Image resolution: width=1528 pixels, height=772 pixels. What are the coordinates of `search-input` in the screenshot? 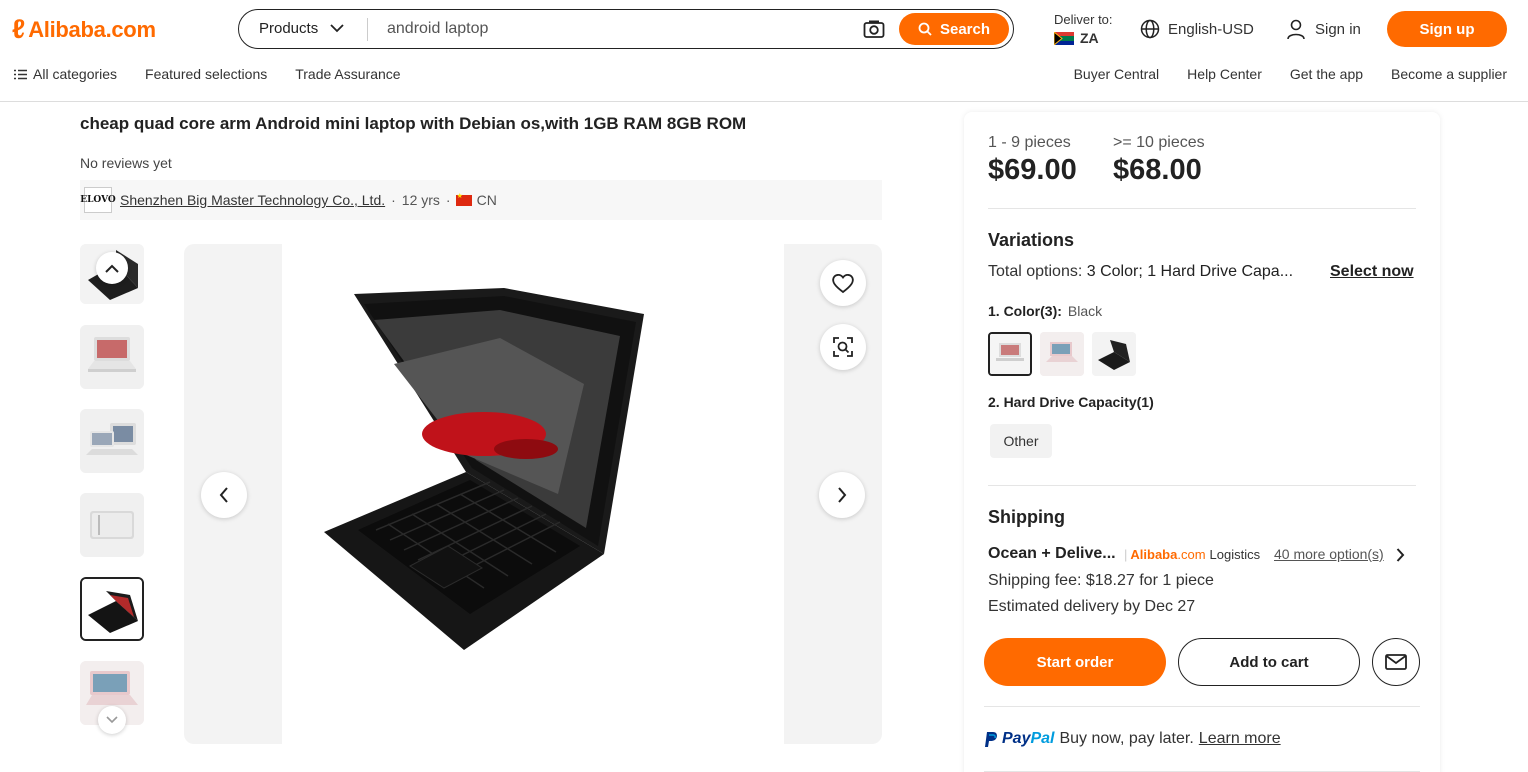 It's located at (617, 29).